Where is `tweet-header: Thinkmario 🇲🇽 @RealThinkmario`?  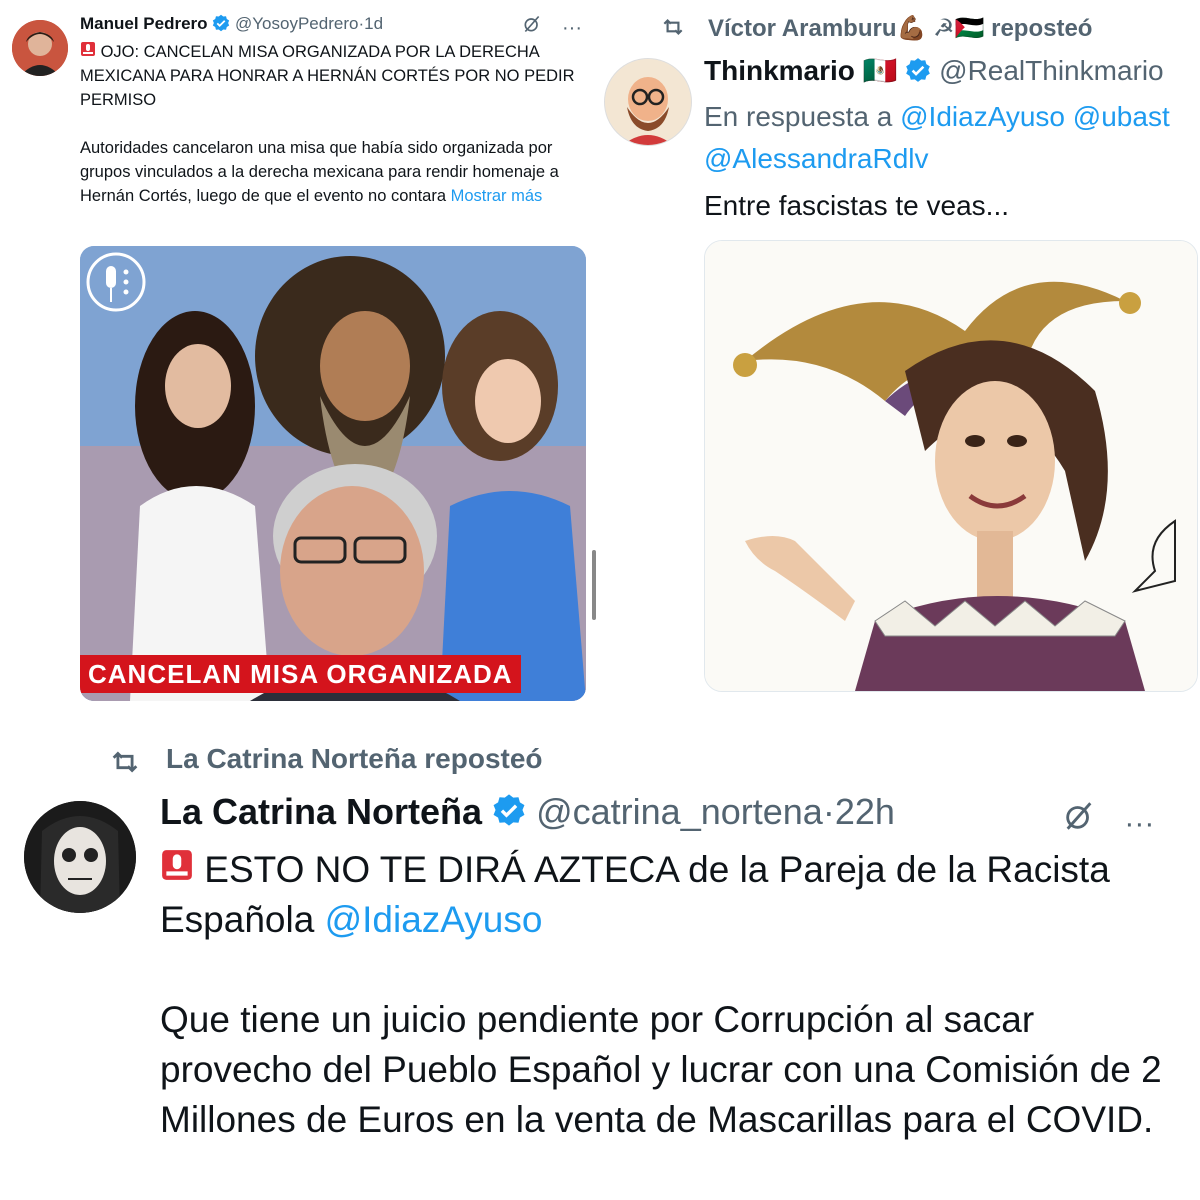
tweet-header: Thinkmario 🇲🇽 @RealThinkmario is located at coordinates (934, 72).